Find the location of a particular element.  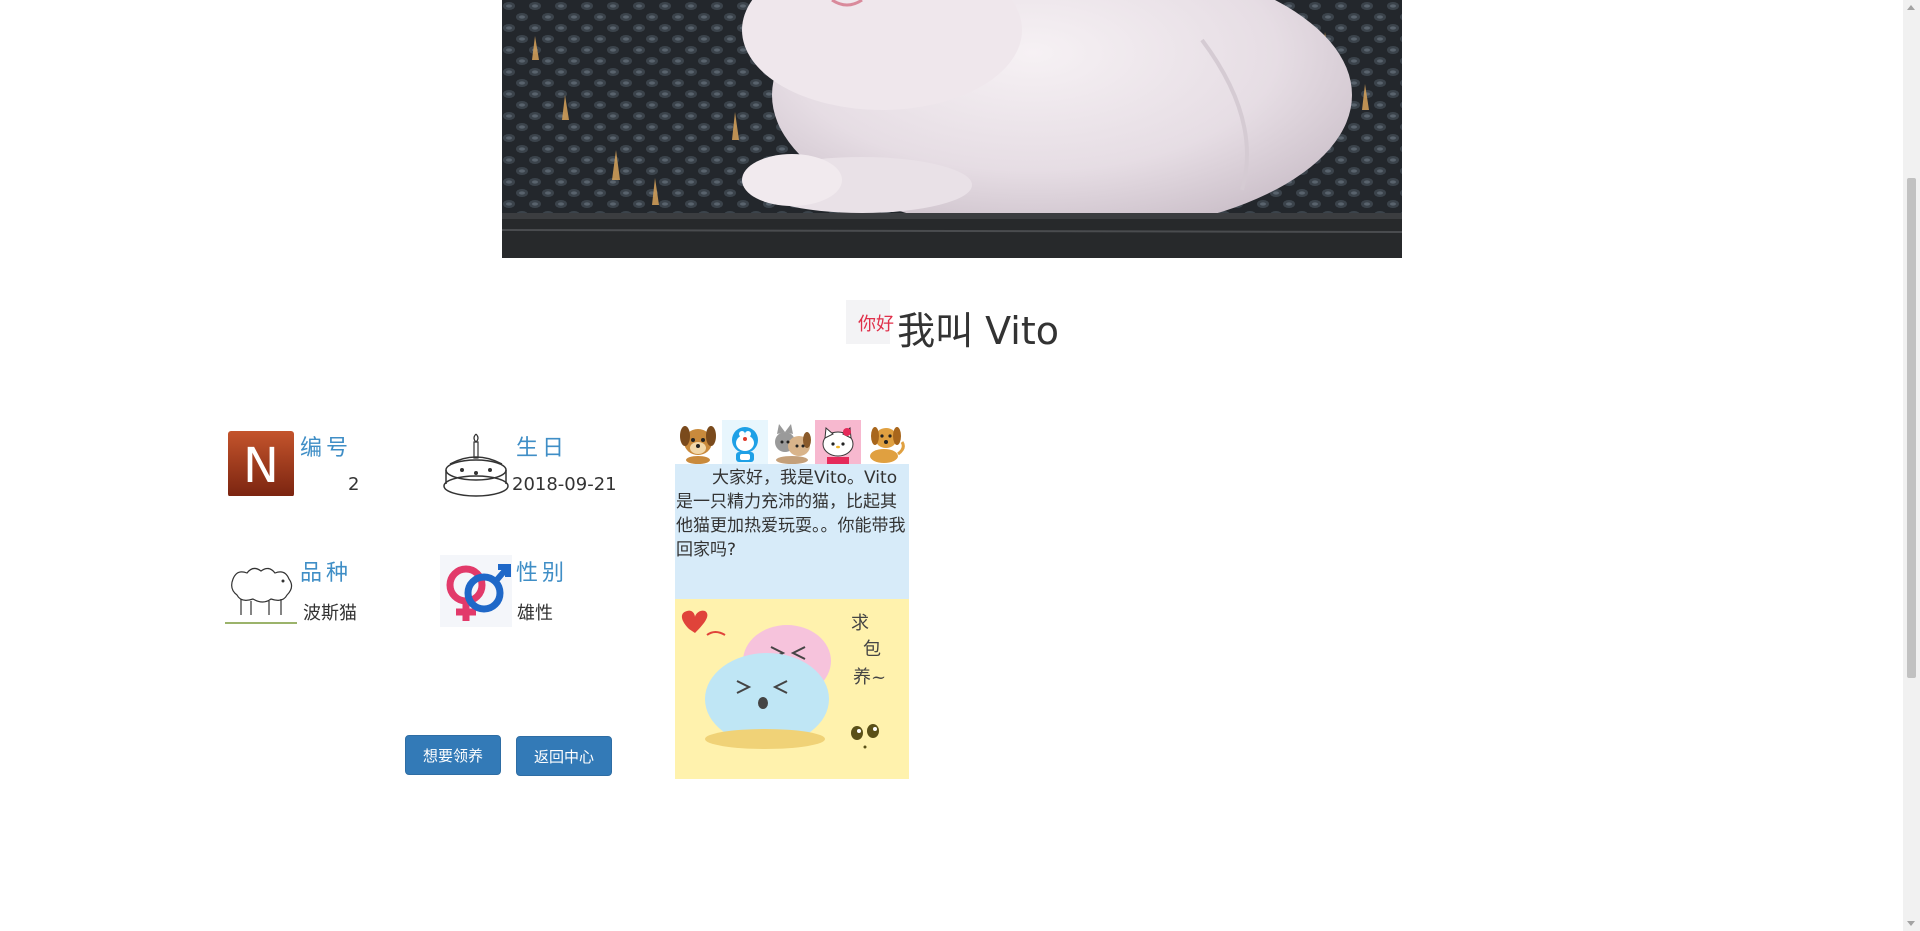

info-breed: 品种 波斯猫 is located at coordinates (305, 595).